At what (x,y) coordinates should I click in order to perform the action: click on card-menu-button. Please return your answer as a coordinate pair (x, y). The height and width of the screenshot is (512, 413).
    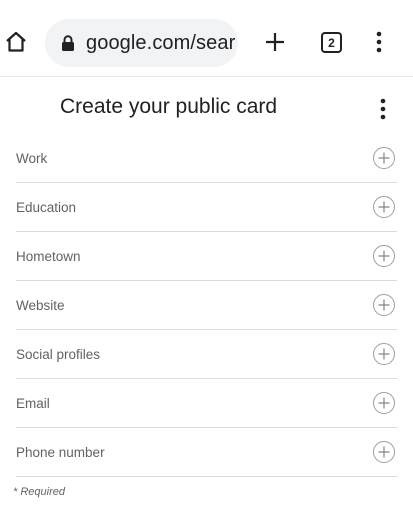
    Looking at the image, I should click on (383, 109).